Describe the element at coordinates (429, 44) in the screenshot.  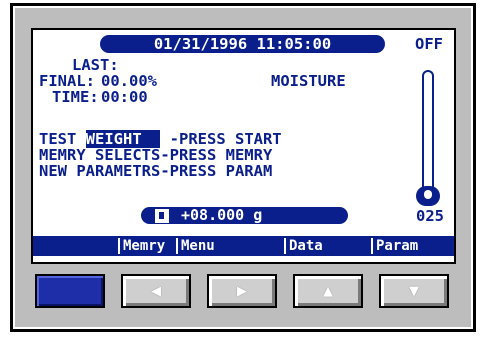
I see `status-label: OFF` at that location.